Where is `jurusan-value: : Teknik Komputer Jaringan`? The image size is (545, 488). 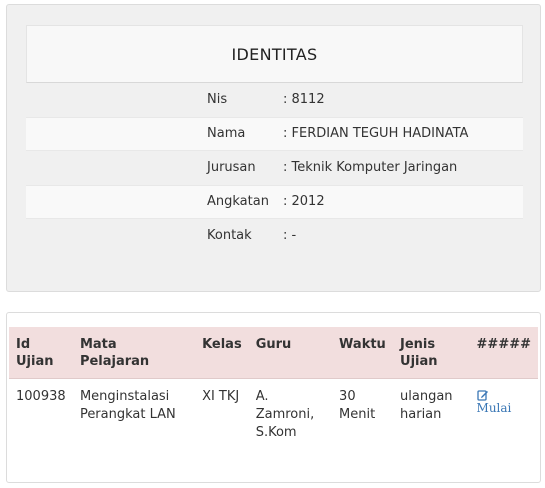
jurusan-value: : Teknik Komputer Jaringan is located at coordinates (370, 167).